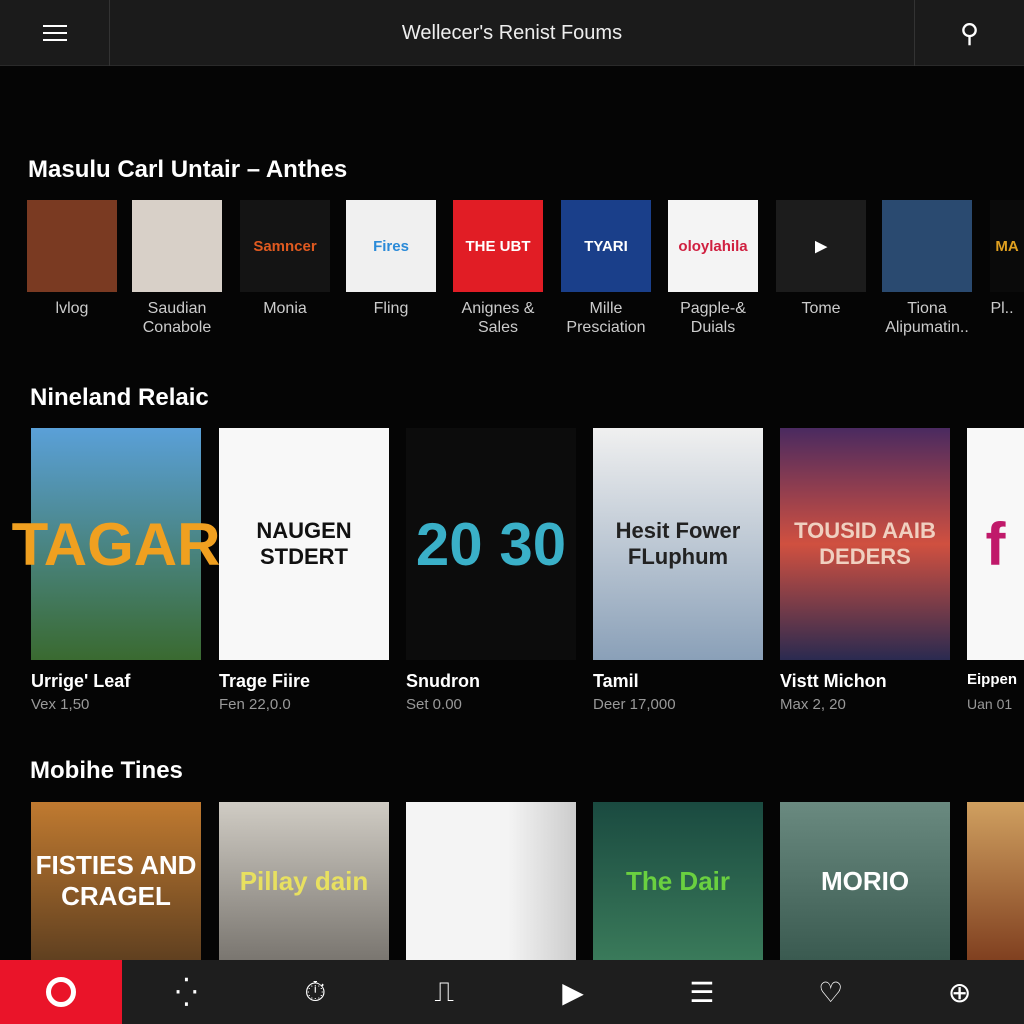 This screenshot has width=1024, height=1024. I want to click on section-title: Masulu Carl Untair – Anthes, so click(188, 169).